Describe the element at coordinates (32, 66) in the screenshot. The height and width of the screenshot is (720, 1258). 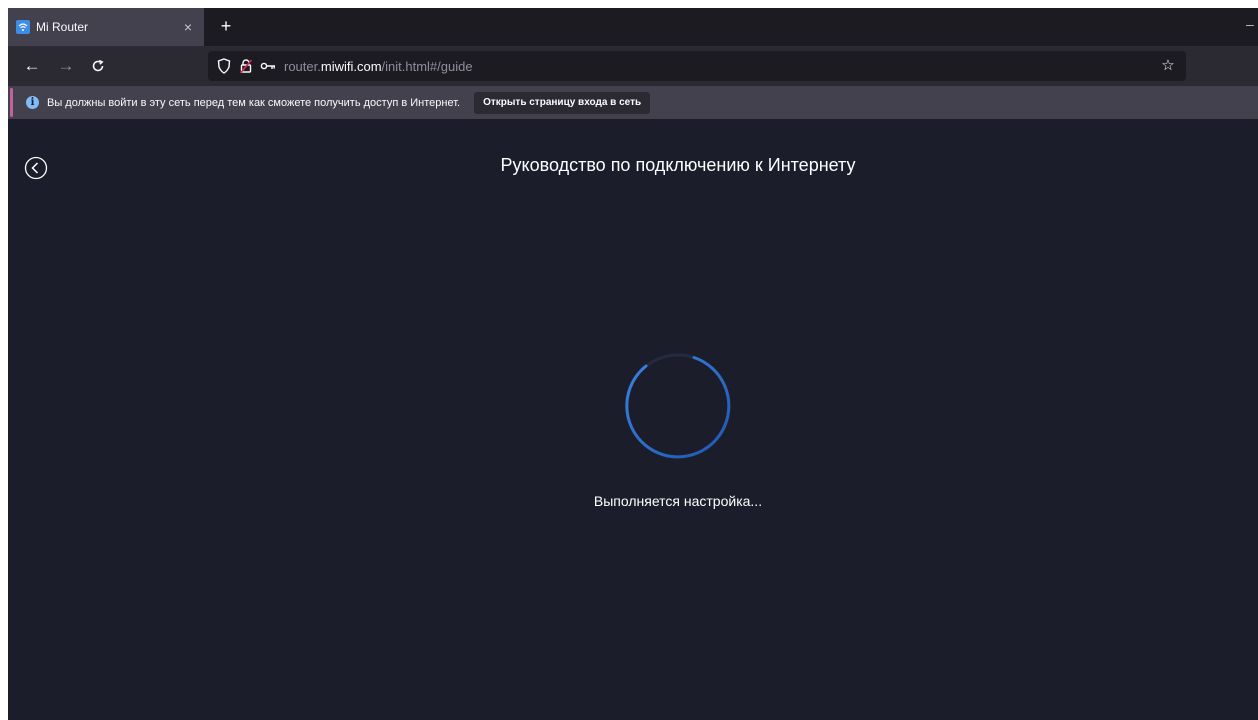
I see `back-arrow-icon: ←` at that location.